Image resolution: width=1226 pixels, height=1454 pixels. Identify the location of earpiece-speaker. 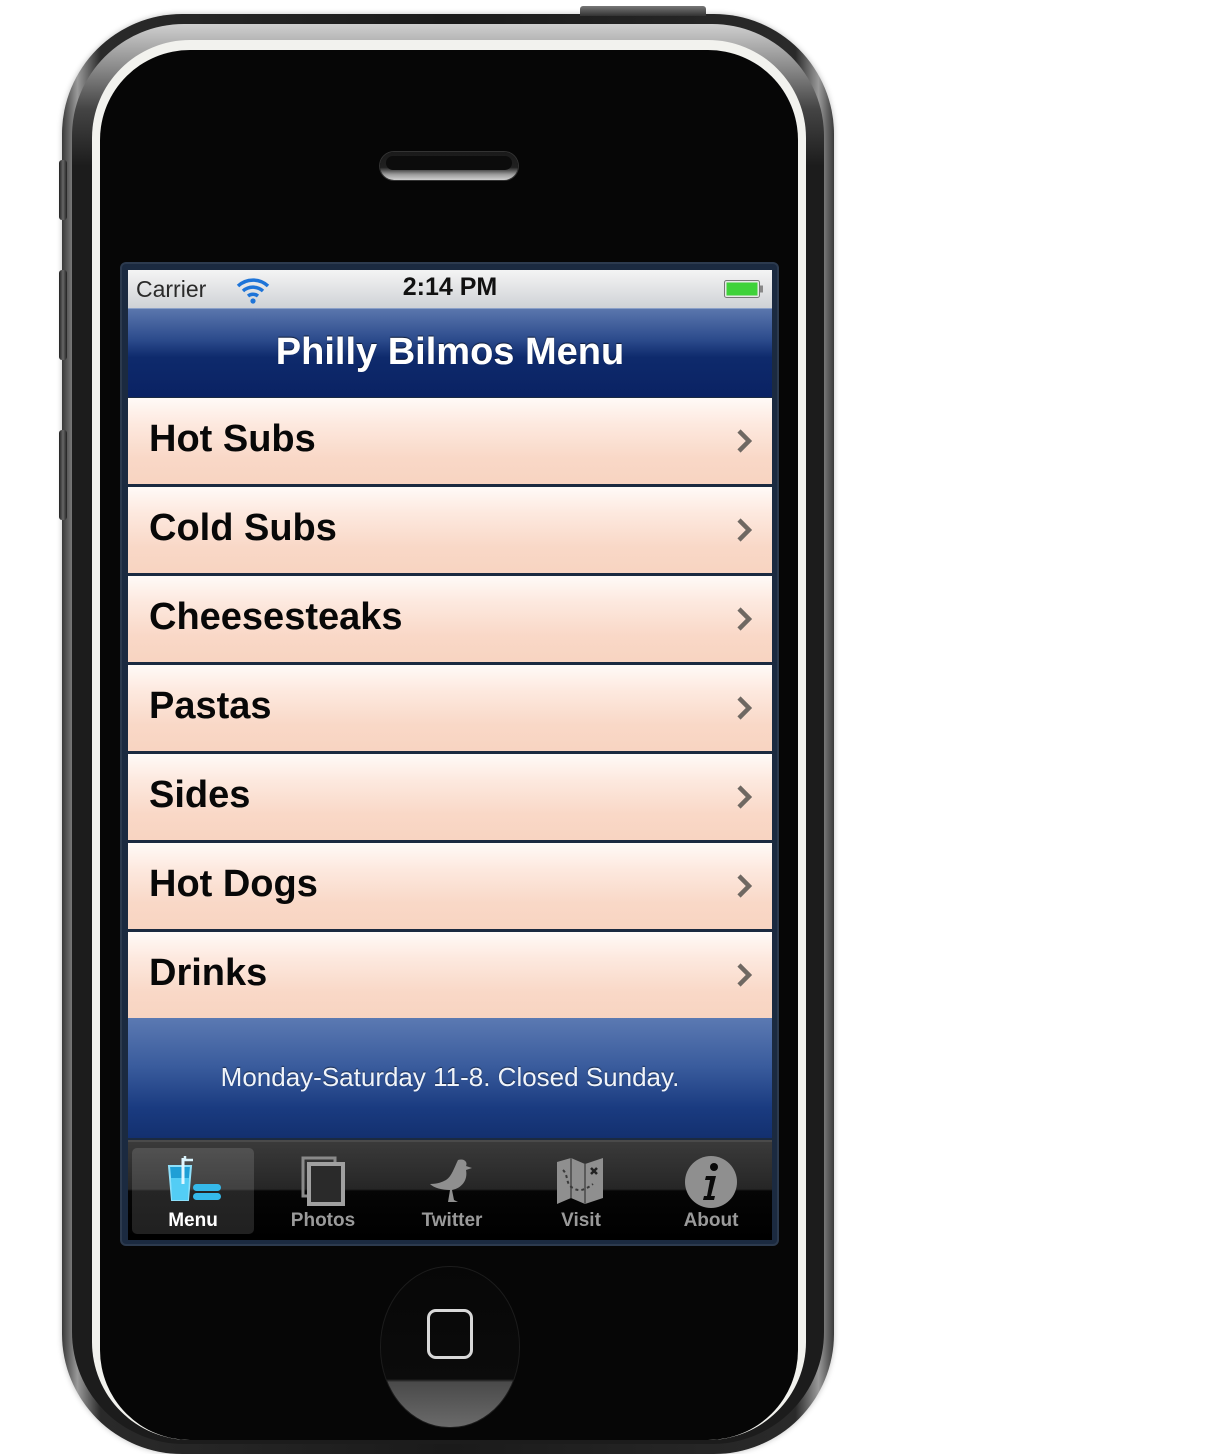
(449, 166).